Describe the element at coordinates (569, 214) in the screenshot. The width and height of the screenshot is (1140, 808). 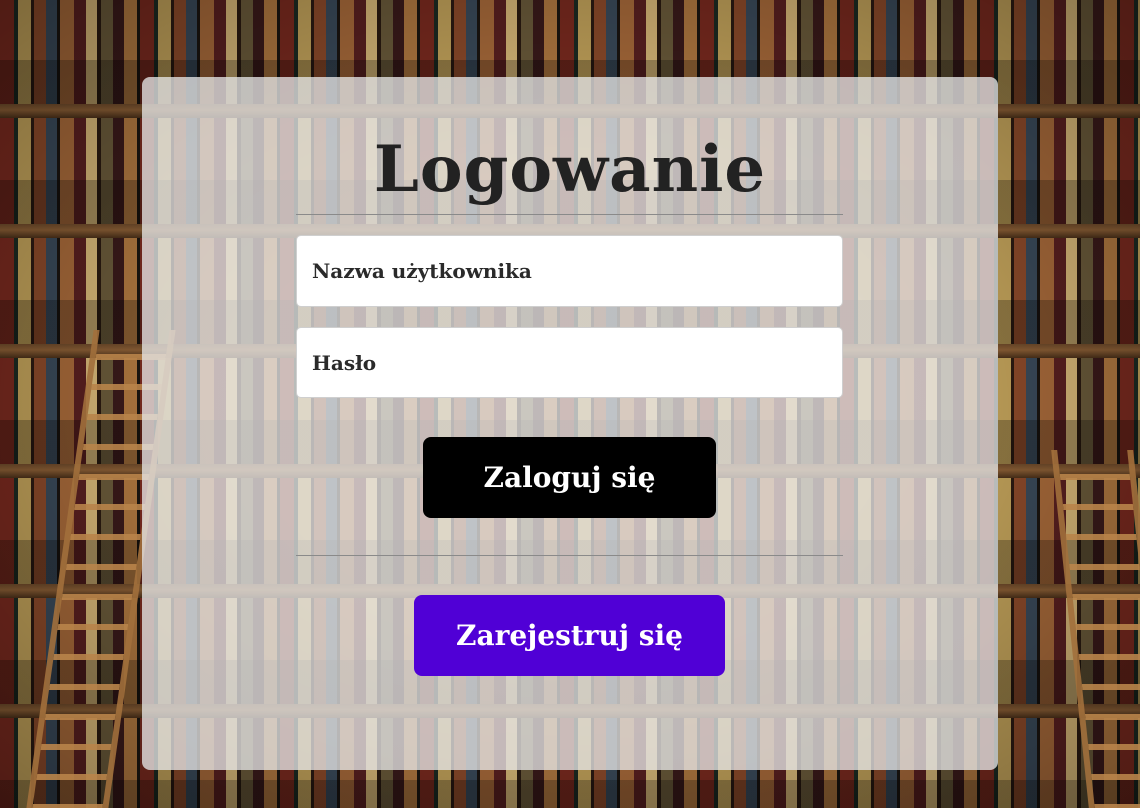
I see `title-divider` at that location.